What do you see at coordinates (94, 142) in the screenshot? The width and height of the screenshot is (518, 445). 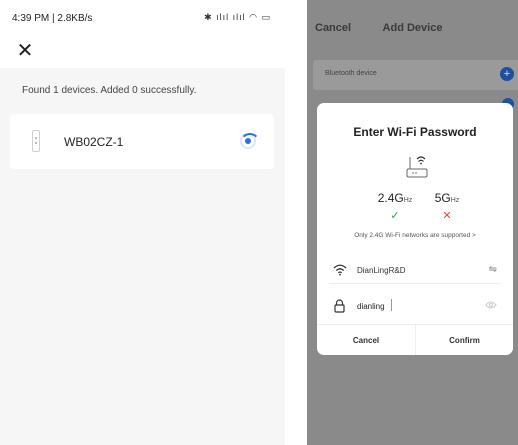 I see `device-name: WB02CZ-1` at bounding box center [94, 142].